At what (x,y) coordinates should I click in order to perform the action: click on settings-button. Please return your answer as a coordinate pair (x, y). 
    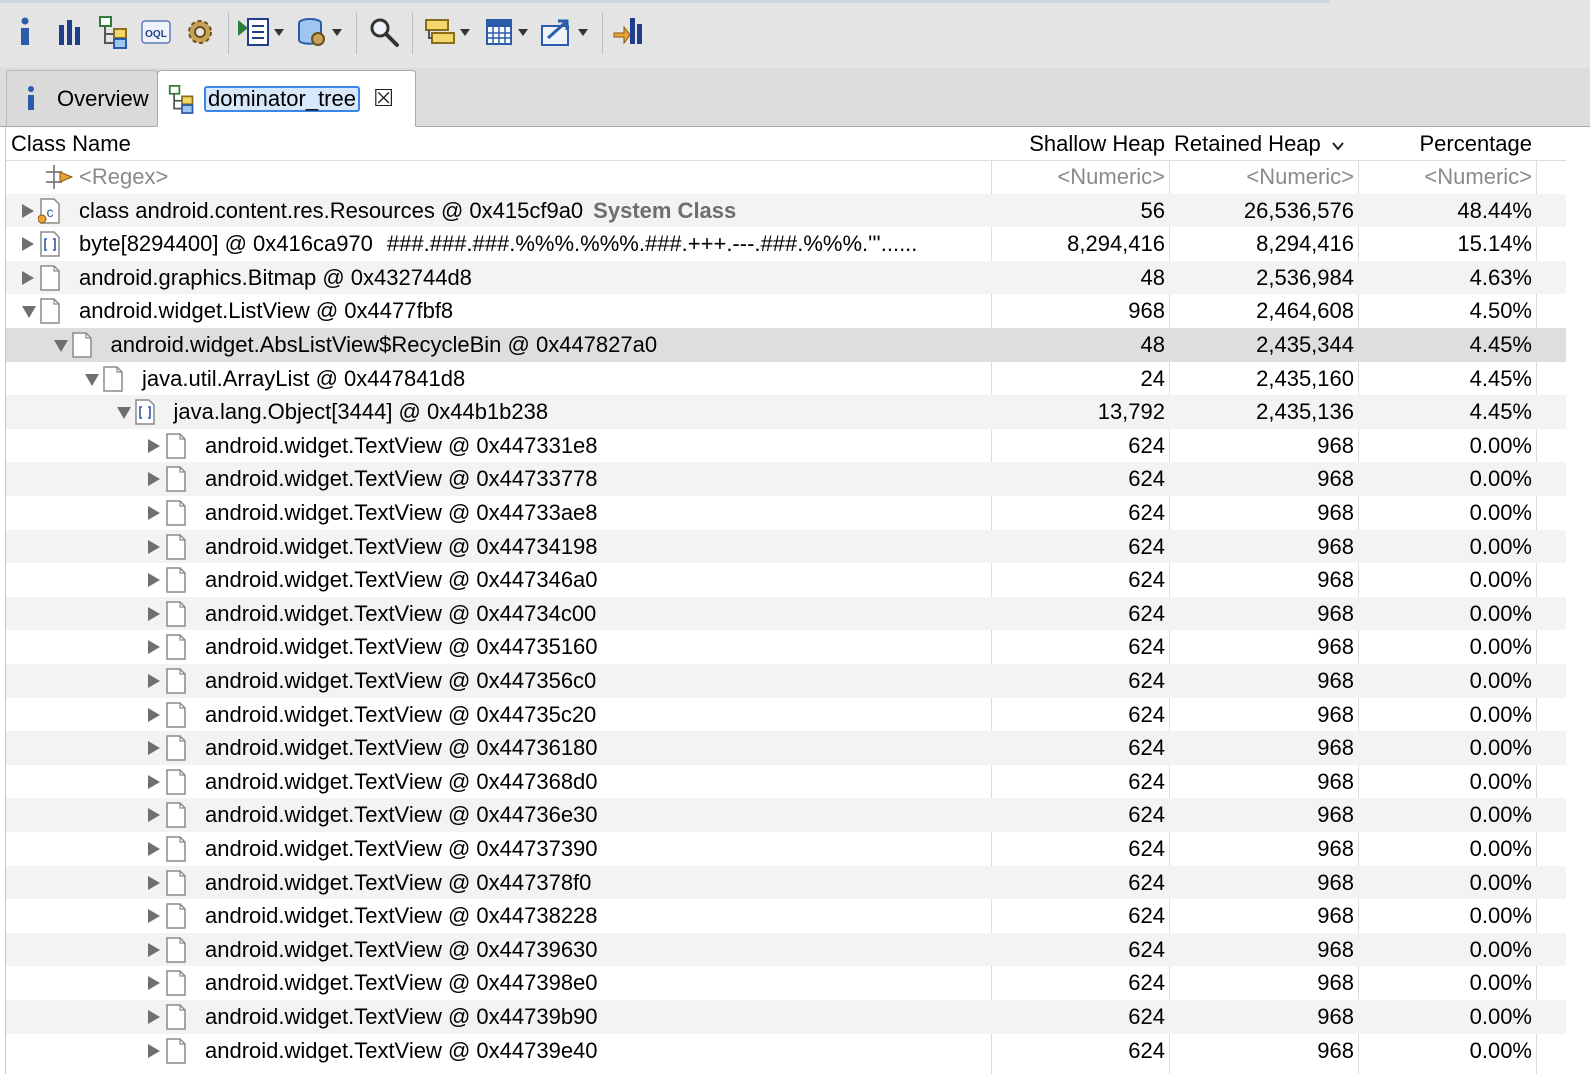
    Looking at the image, I should click on (200, 32).